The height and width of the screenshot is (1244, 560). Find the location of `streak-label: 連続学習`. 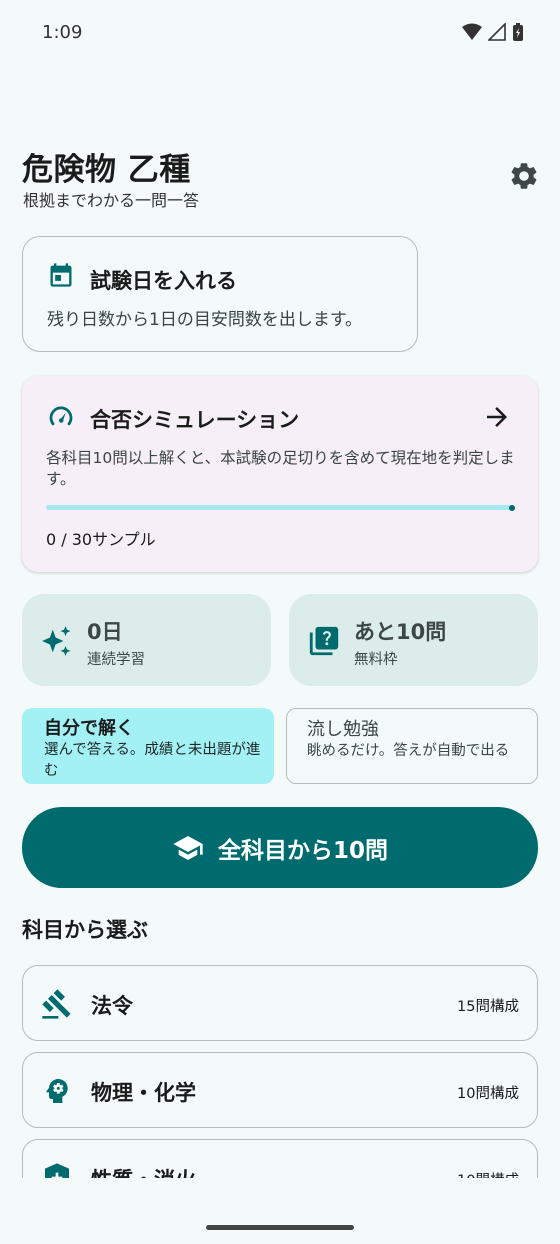

streak-label: 連続学習 is located at coordinates (116, 660).